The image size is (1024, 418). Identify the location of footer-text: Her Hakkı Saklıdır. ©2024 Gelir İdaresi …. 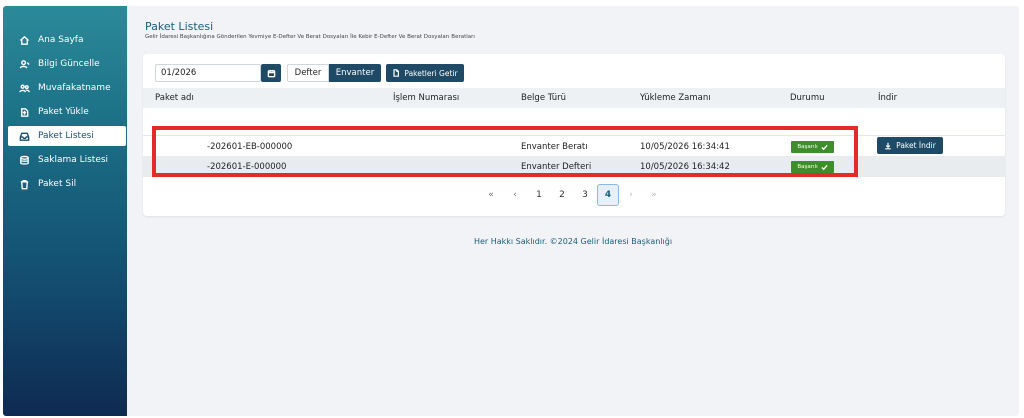
(573, 241).